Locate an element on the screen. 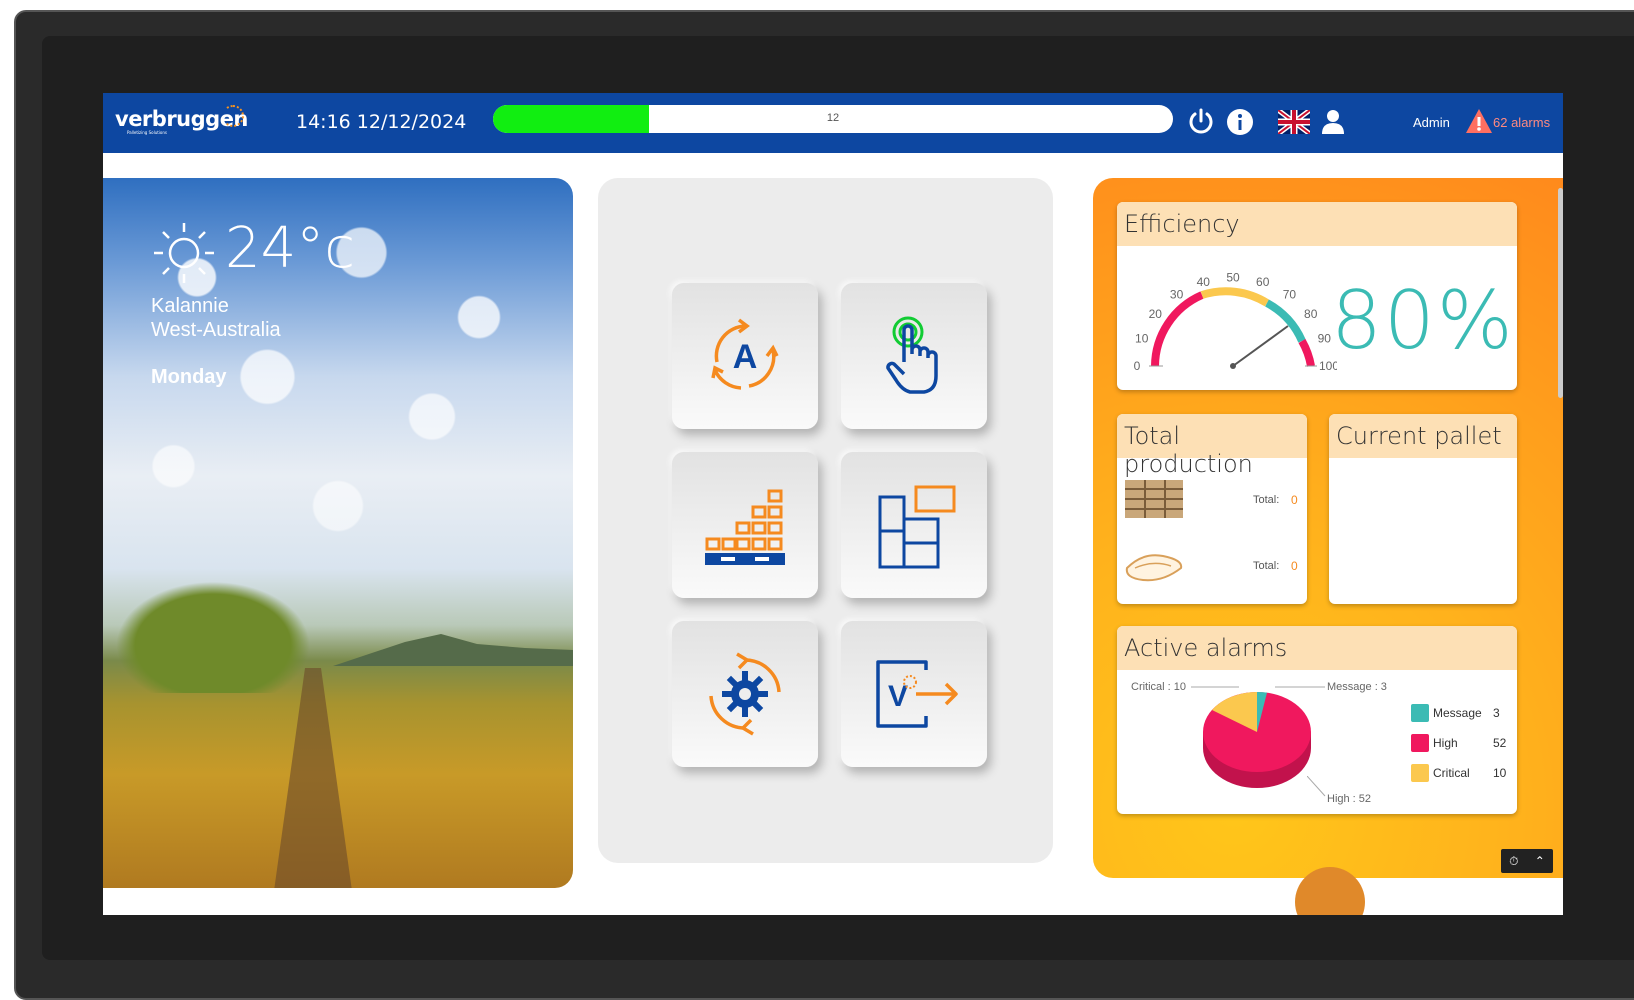  legend-critical: Critical 10 is located at coordinates (1458, 773).